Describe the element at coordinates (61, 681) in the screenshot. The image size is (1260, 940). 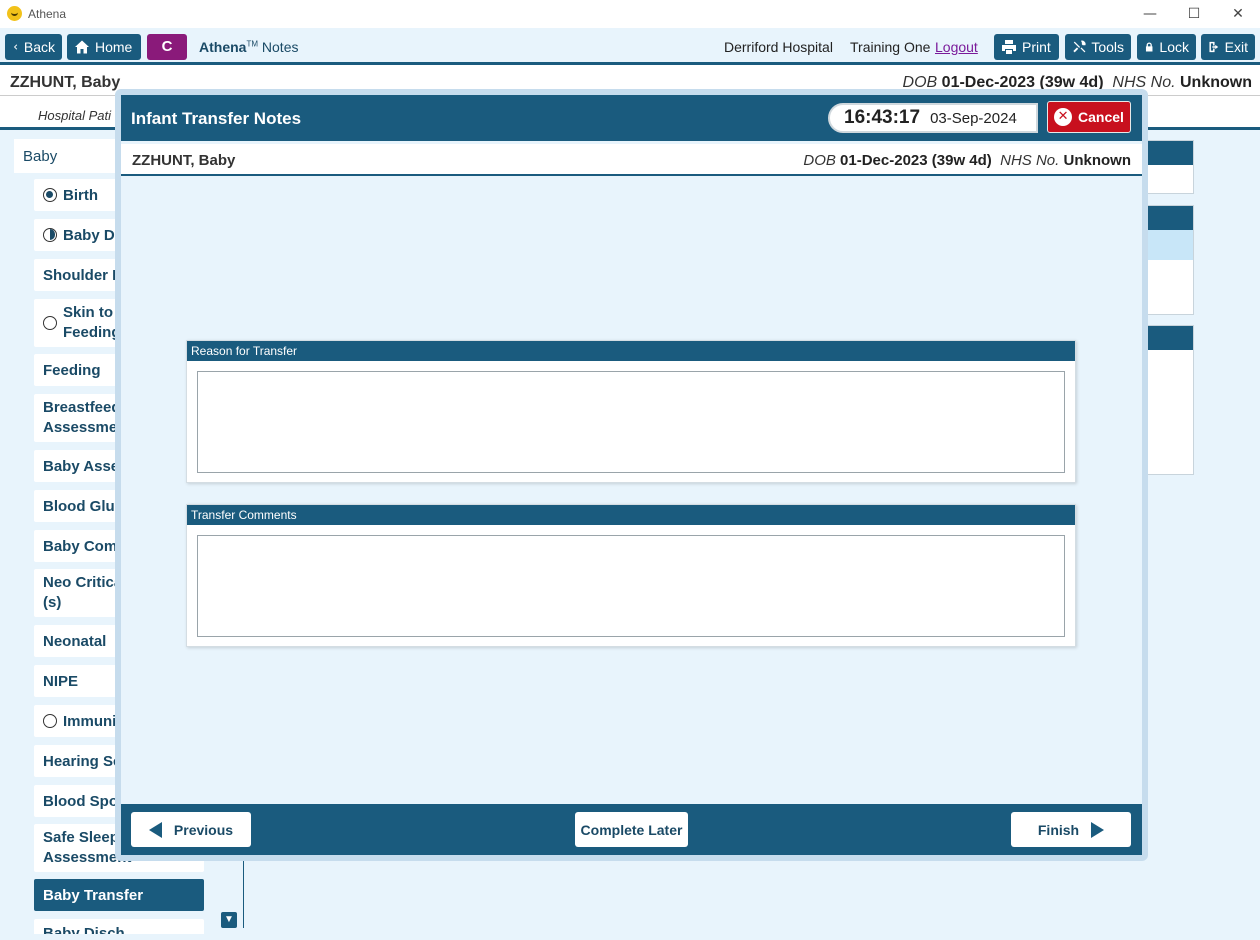
I see `sidebar-item-label: NIPE` at that location.